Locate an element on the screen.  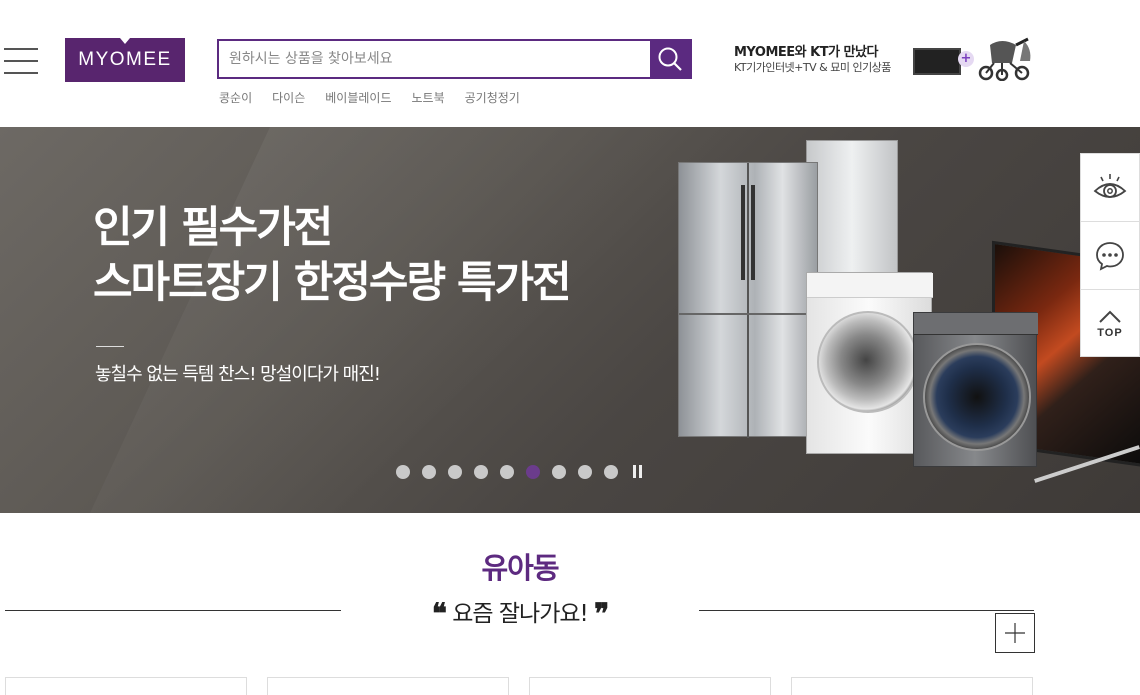
chat-button is located at coordinates (1110, 256).